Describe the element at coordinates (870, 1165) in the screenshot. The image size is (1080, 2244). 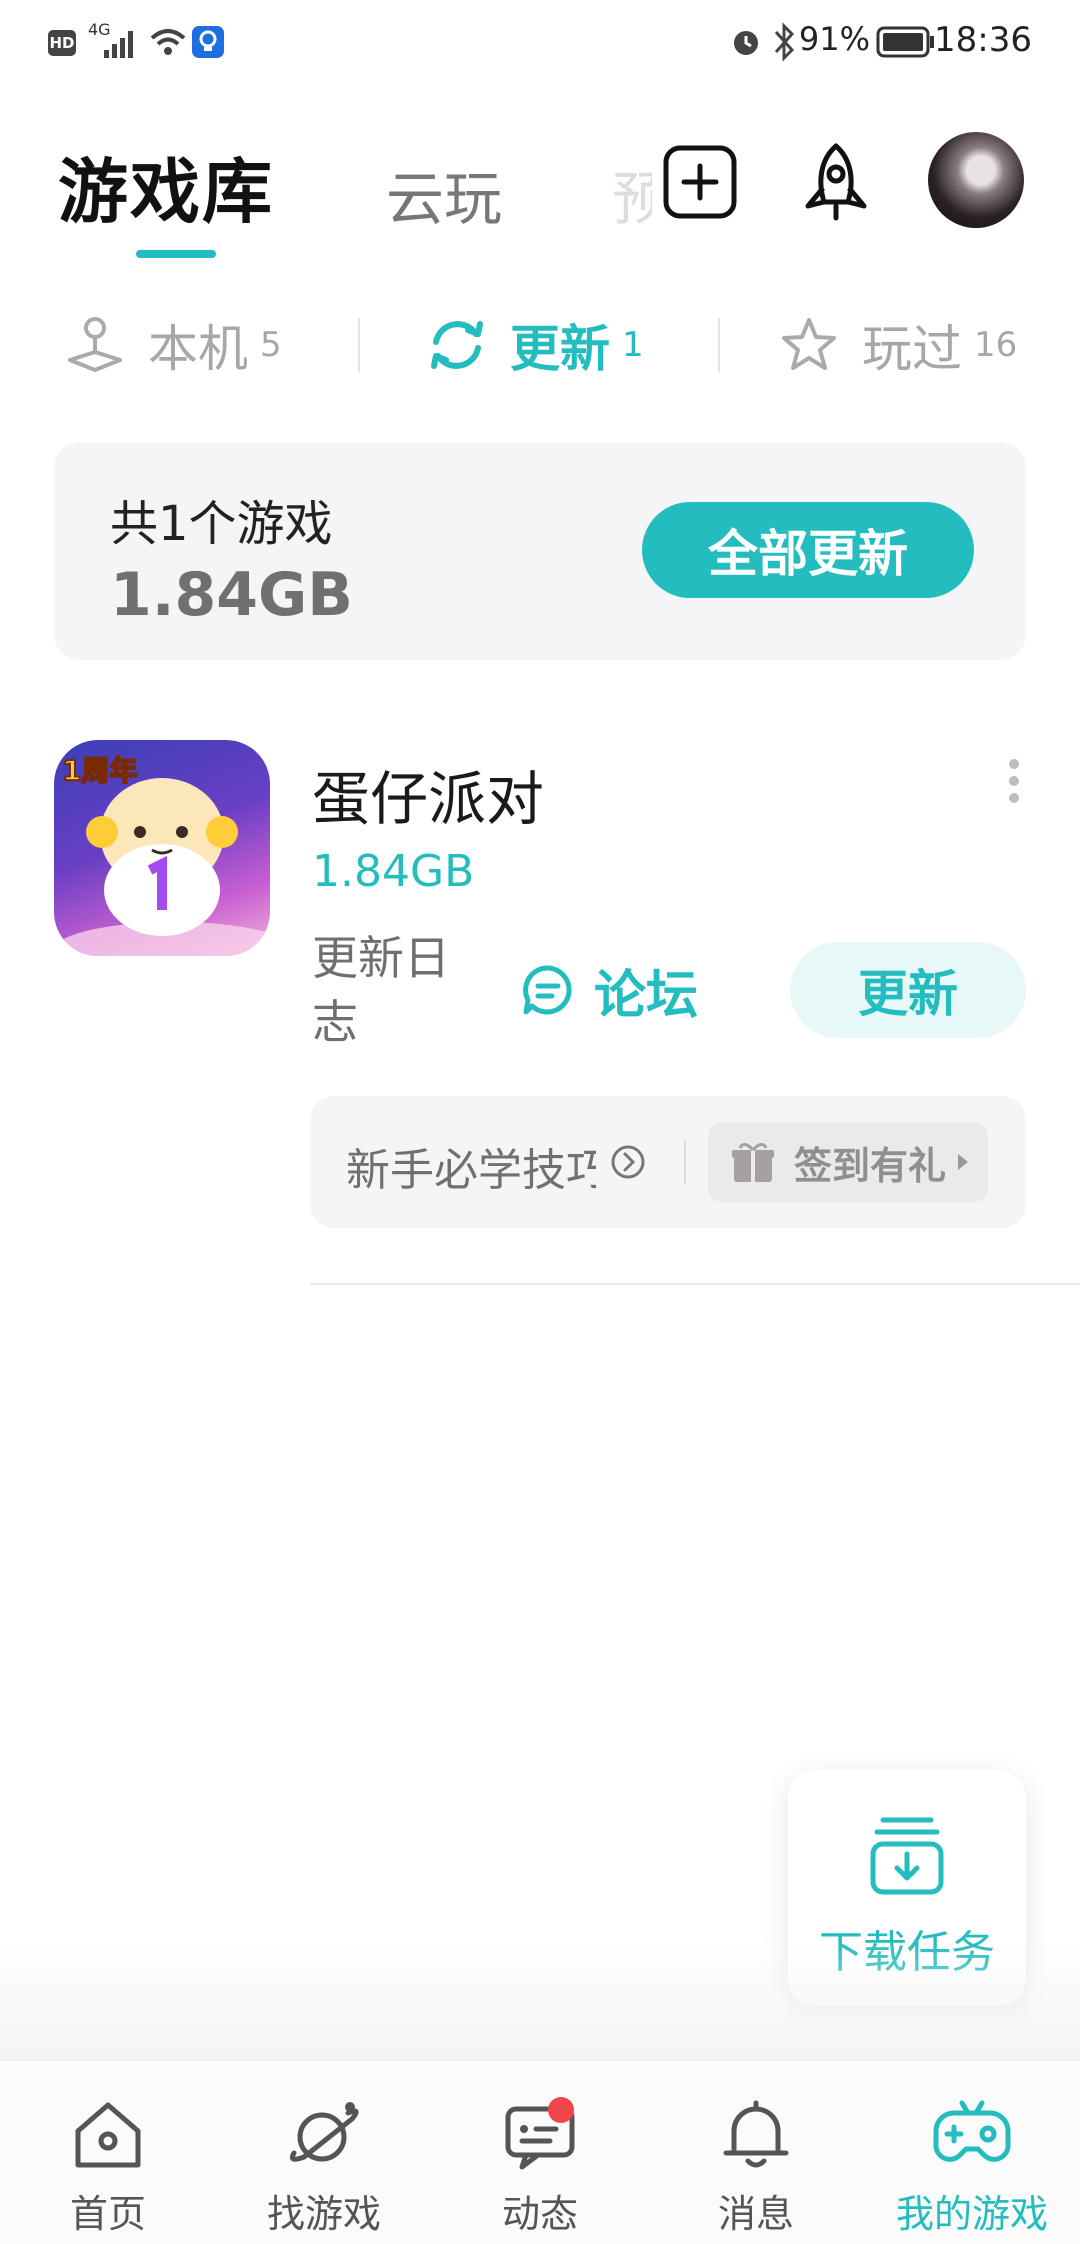
I see `checkin-gift-label: 签到有礼` at that location.